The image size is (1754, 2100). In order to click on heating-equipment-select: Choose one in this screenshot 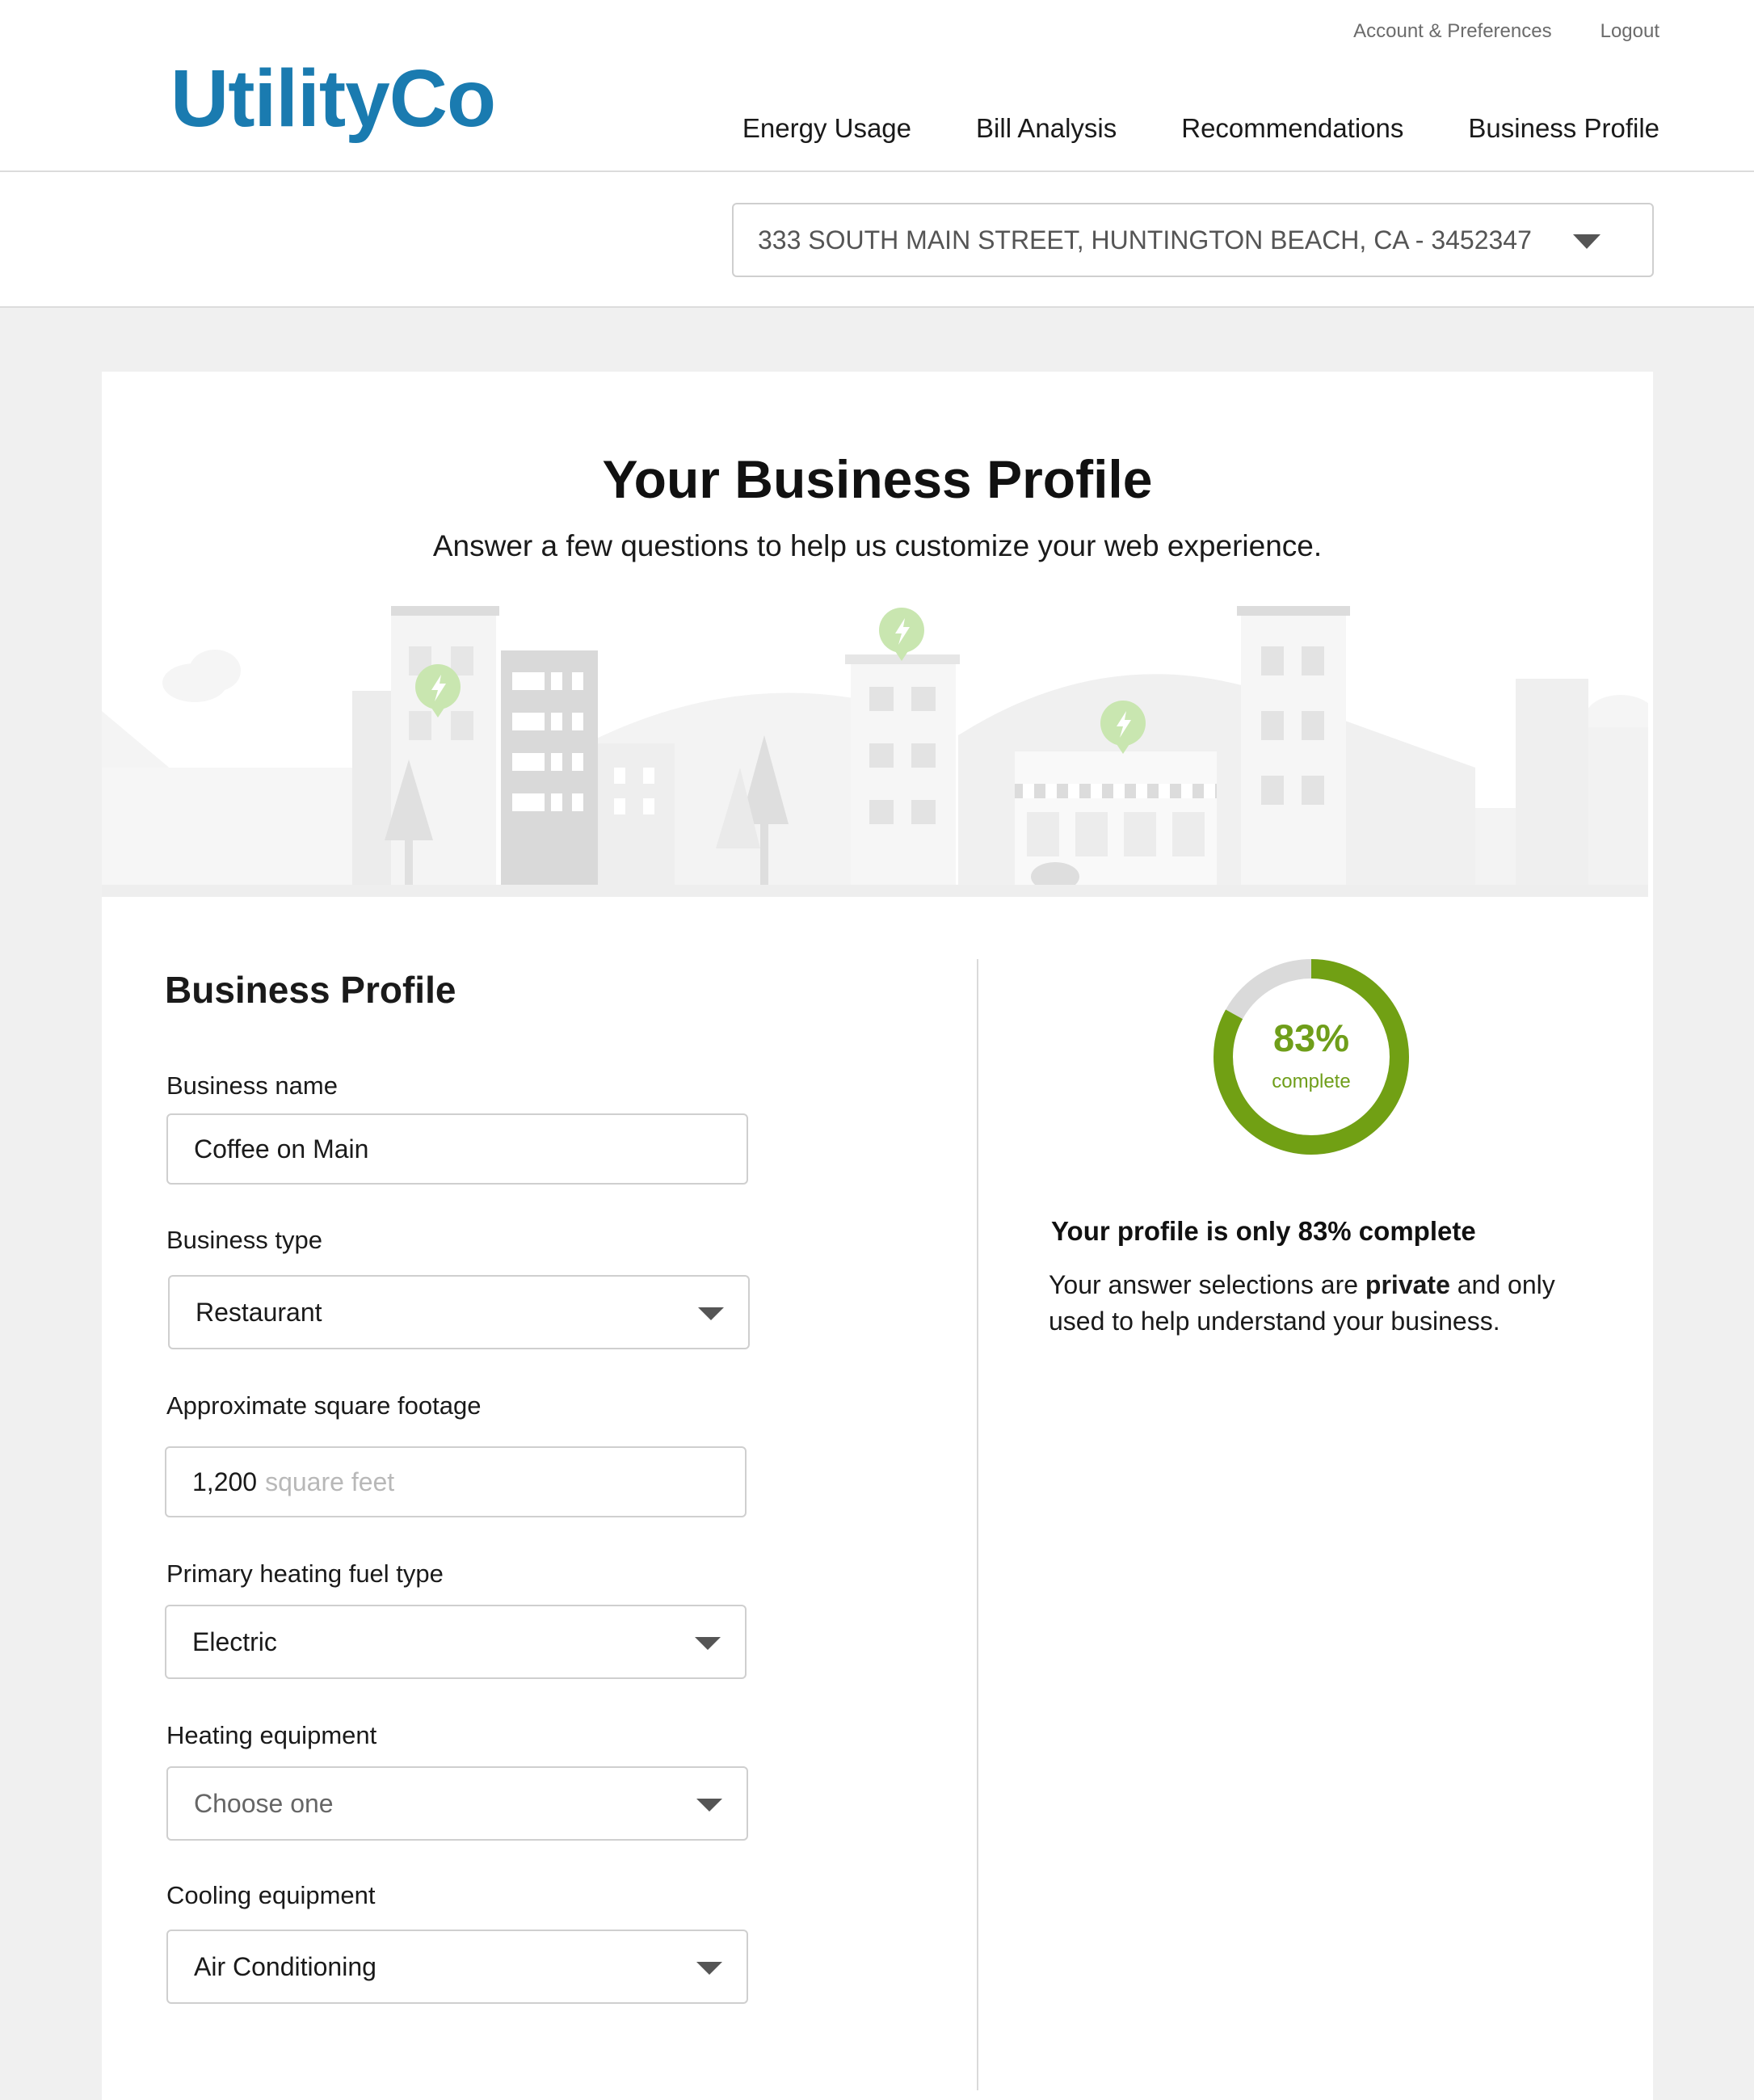, I will do `click(457, 1803)`.